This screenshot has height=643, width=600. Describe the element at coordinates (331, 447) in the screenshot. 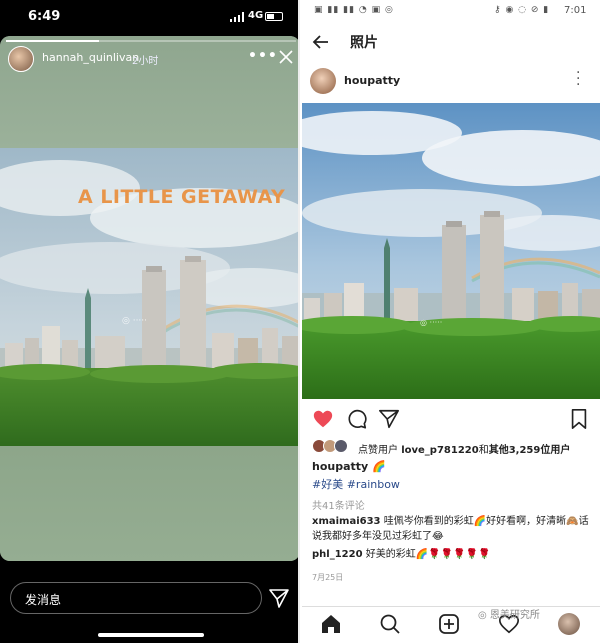

I see `liker-avatars` at that location.